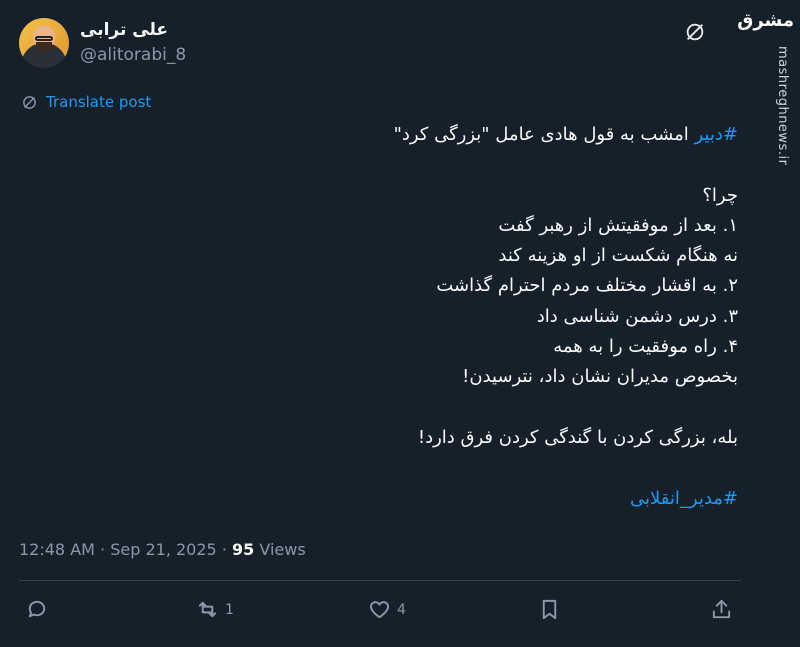 The height and width of the screenshot is (647, 800). I want to click on tweet-line: بخصوص مدیران نشان داد، نترسیدن!, so click(600, 377).